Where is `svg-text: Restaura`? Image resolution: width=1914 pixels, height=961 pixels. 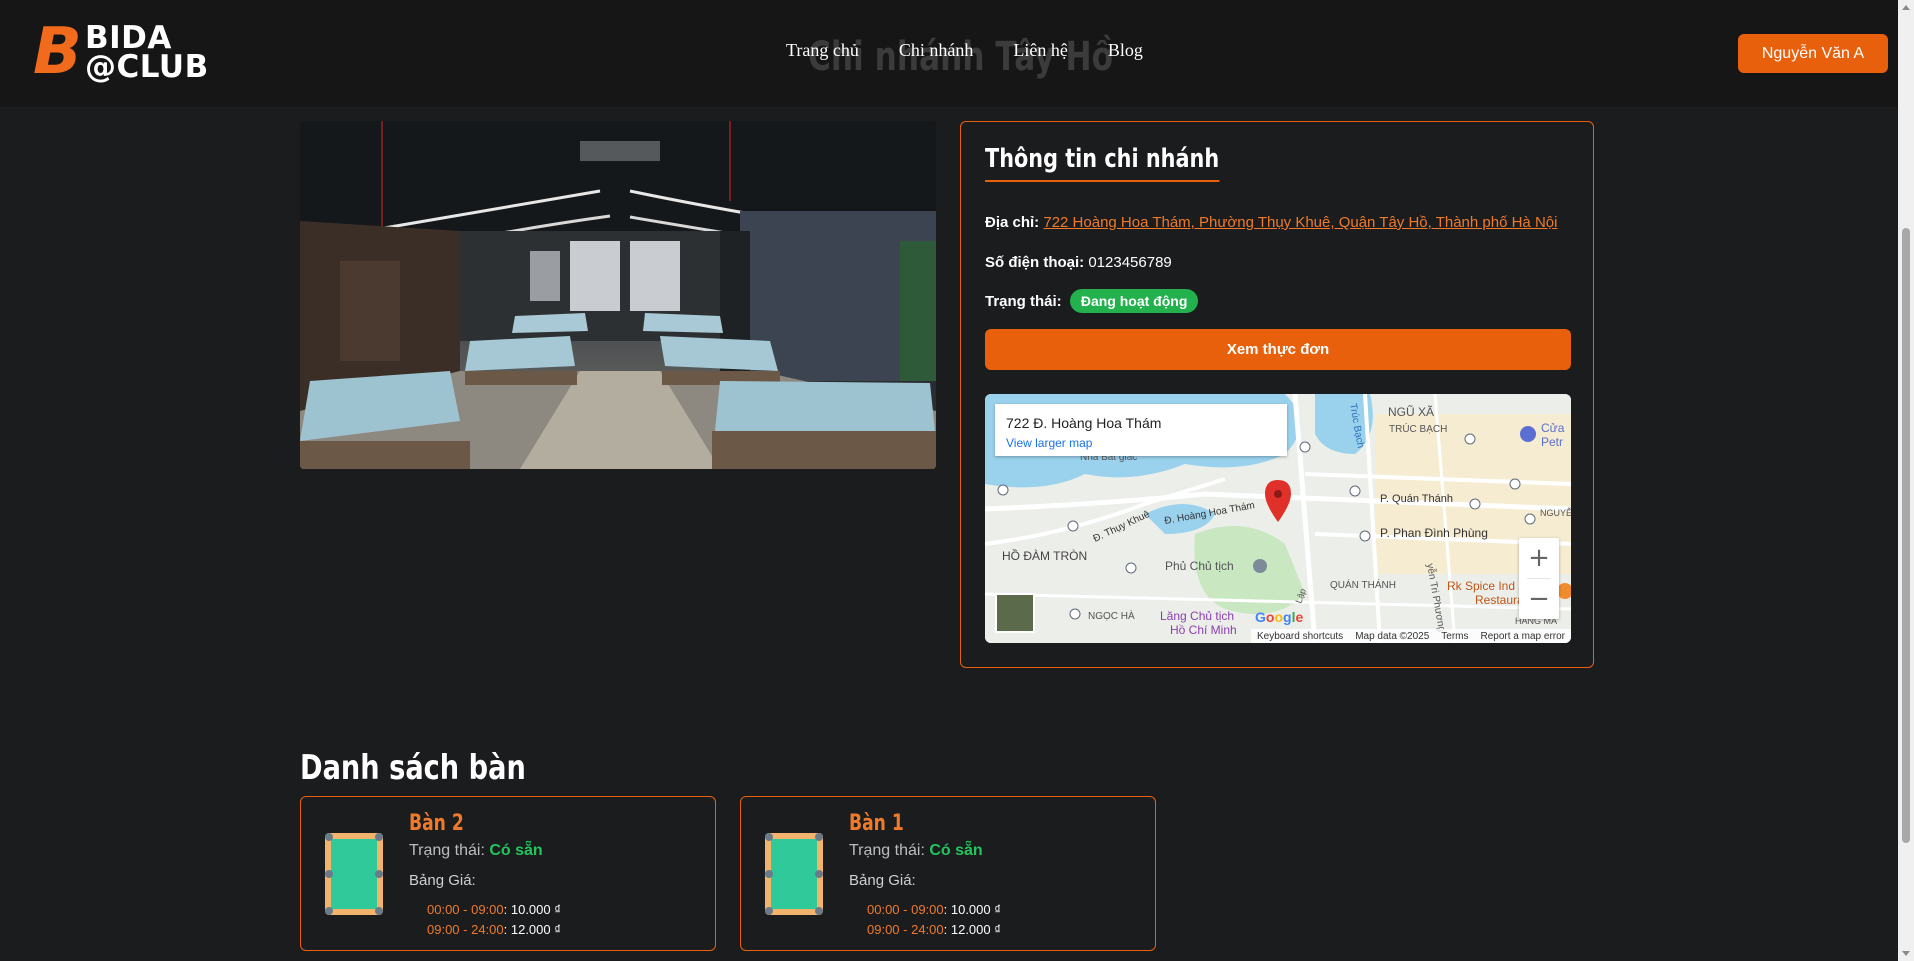
svg-text: Restaura is located at coordinates (1499, 600).